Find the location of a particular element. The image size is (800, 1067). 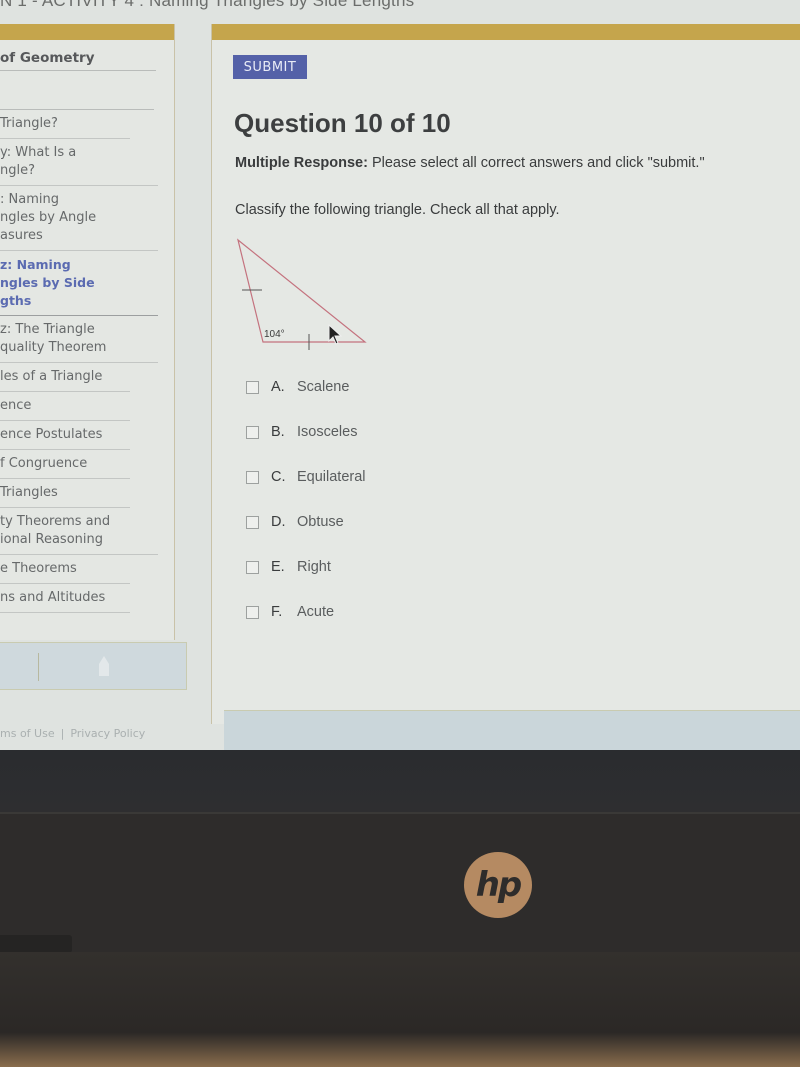

sidebar-item: e Theorems is located at coordinates (65, 569).